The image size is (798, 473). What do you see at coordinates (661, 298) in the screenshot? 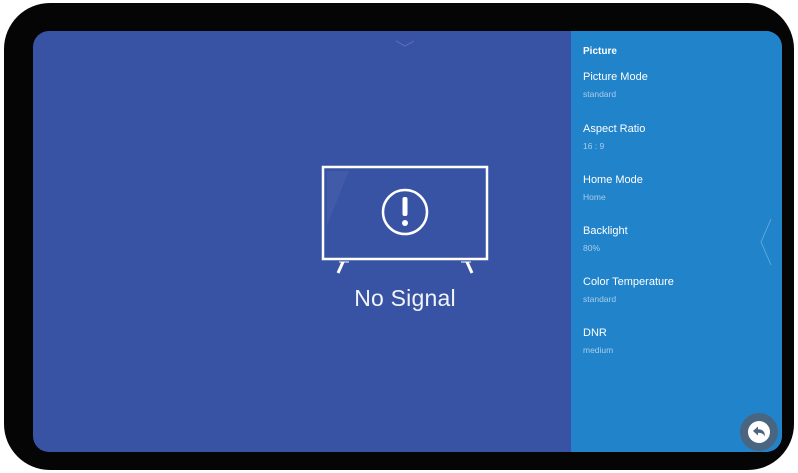
I see `menu-item-color-temperature: Color Temperature standard` at bounding box center [661, 298].